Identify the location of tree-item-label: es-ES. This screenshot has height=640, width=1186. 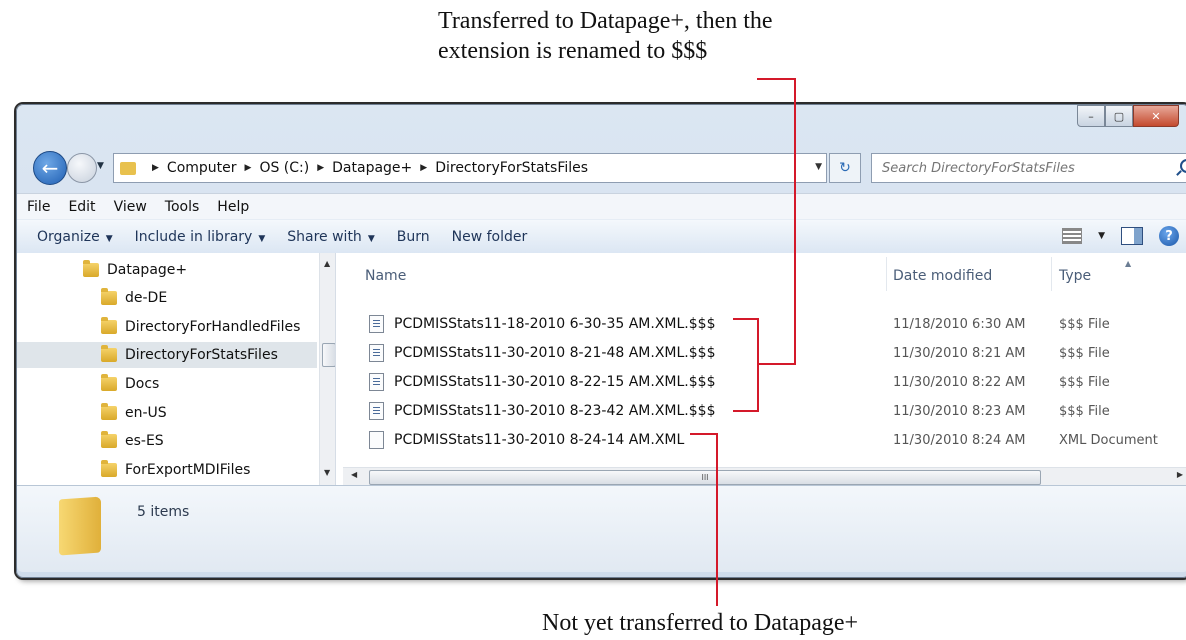
(144, 441).